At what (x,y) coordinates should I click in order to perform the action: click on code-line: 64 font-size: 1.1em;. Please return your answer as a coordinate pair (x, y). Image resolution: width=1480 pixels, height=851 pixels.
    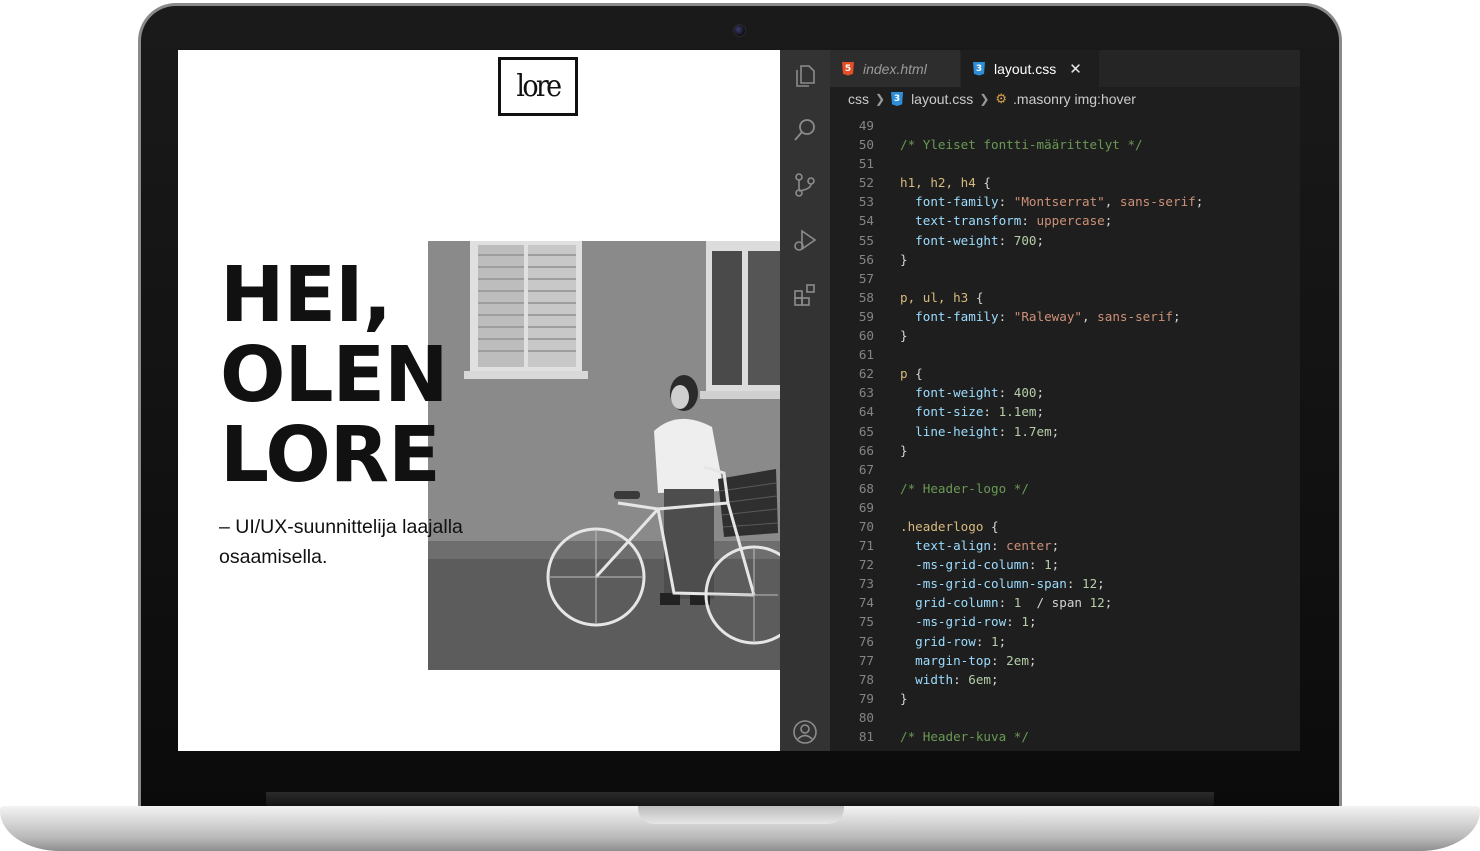
    Looking at the image, I should click on (1065, 411).